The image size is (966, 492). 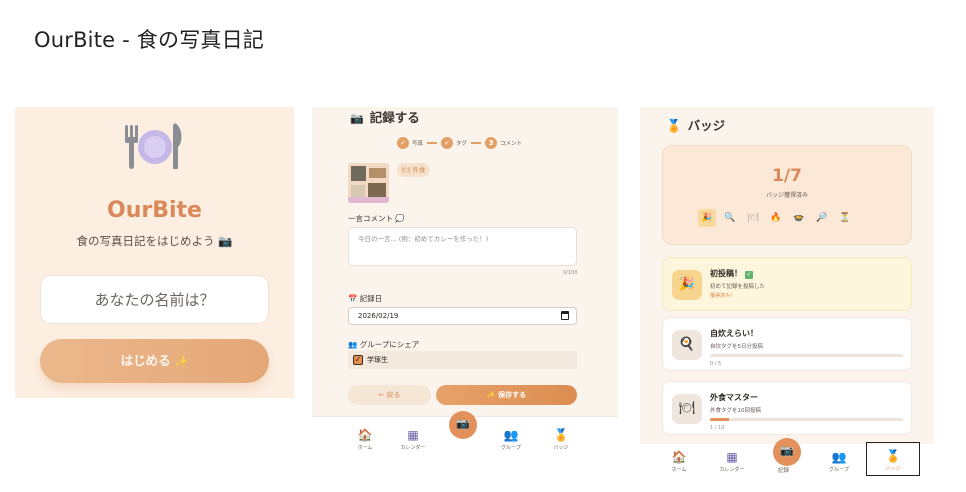 I want to click on date-input: 2026/02/19, so click(x=462, y=316).